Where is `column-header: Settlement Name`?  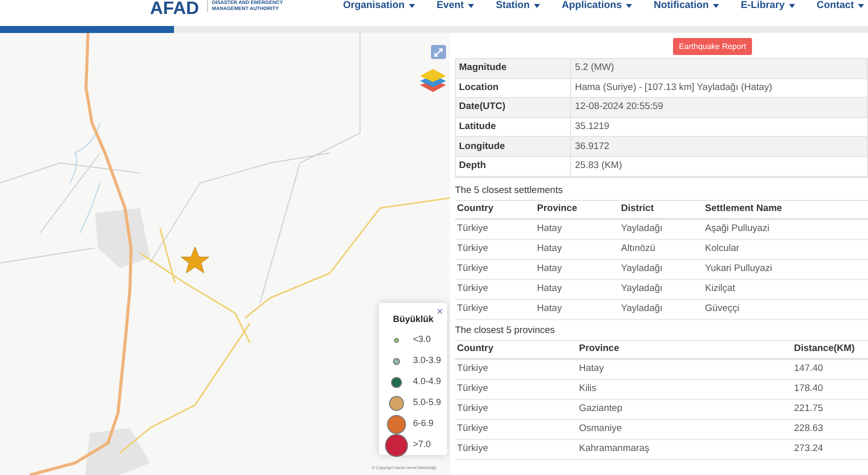
column-header: Settlement Name is located at coordinates (744, 209).